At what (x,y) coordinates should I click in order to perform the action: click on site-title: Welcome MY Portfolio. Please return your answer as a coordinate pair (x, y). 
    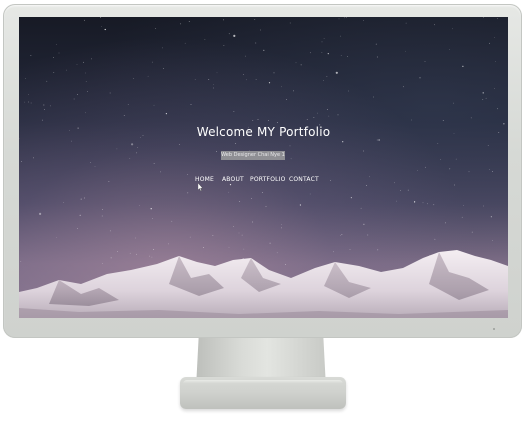
    Looking at the image, I should click on (263, 132).